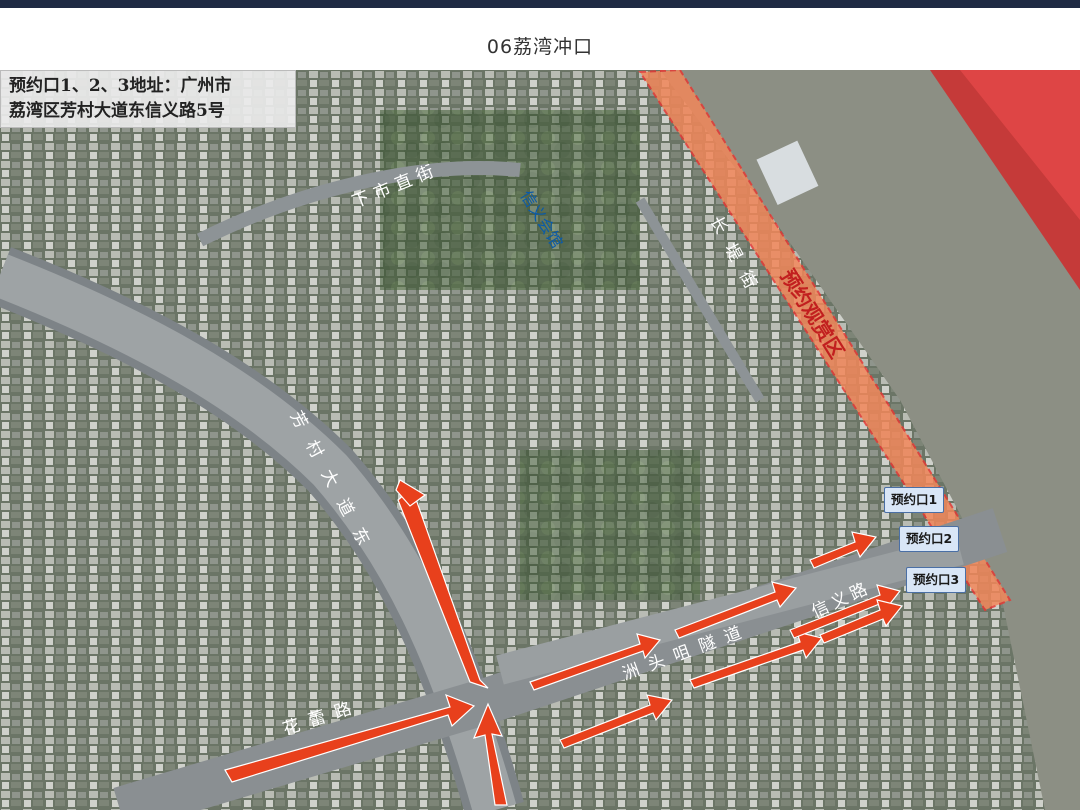 Image resolution: width=1080 pixels, height=810 pixels. I want to click on page-title: 06荔湾冲口, so click(540, 45).